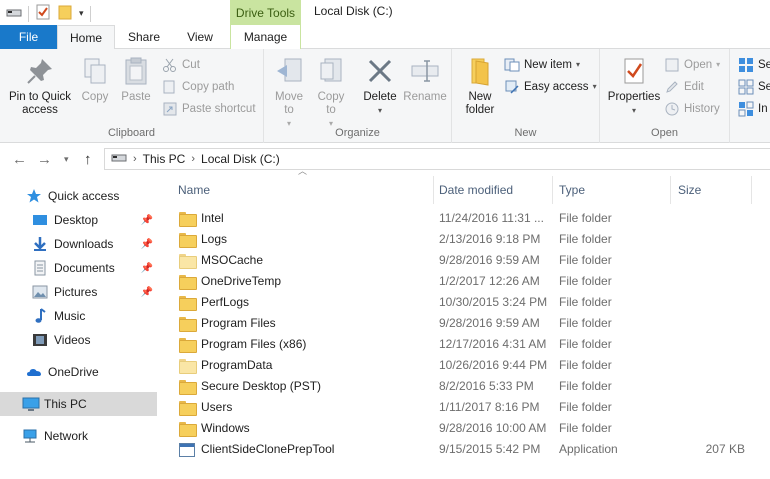 The height and width of the screenshot is (479, 770). I want to click on select-all-button: Se, so click(754, 65).